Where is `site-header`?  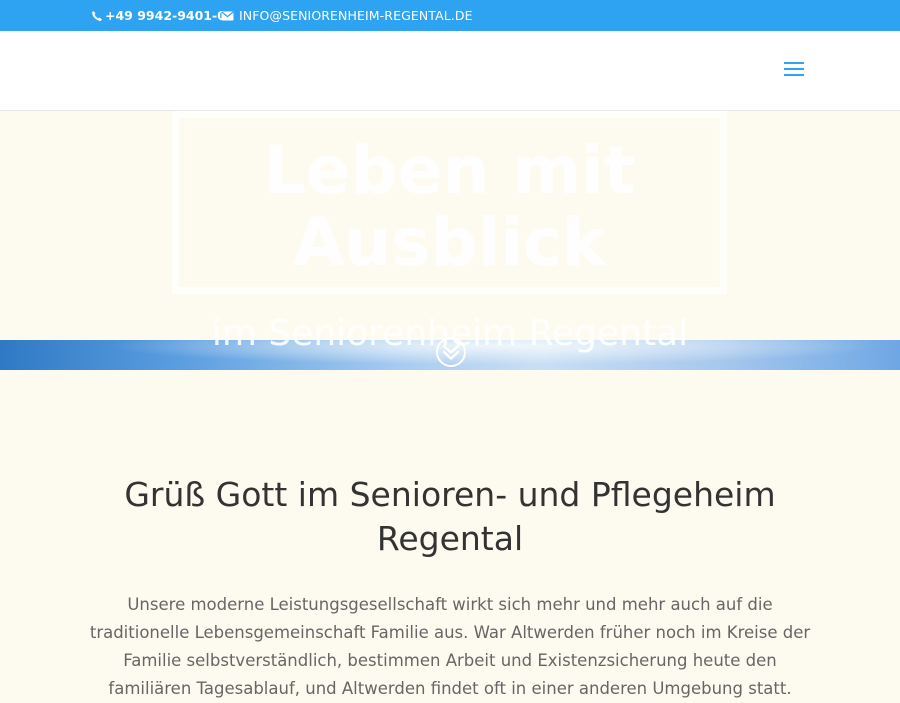
site-header is located at coordinates (450, 71).